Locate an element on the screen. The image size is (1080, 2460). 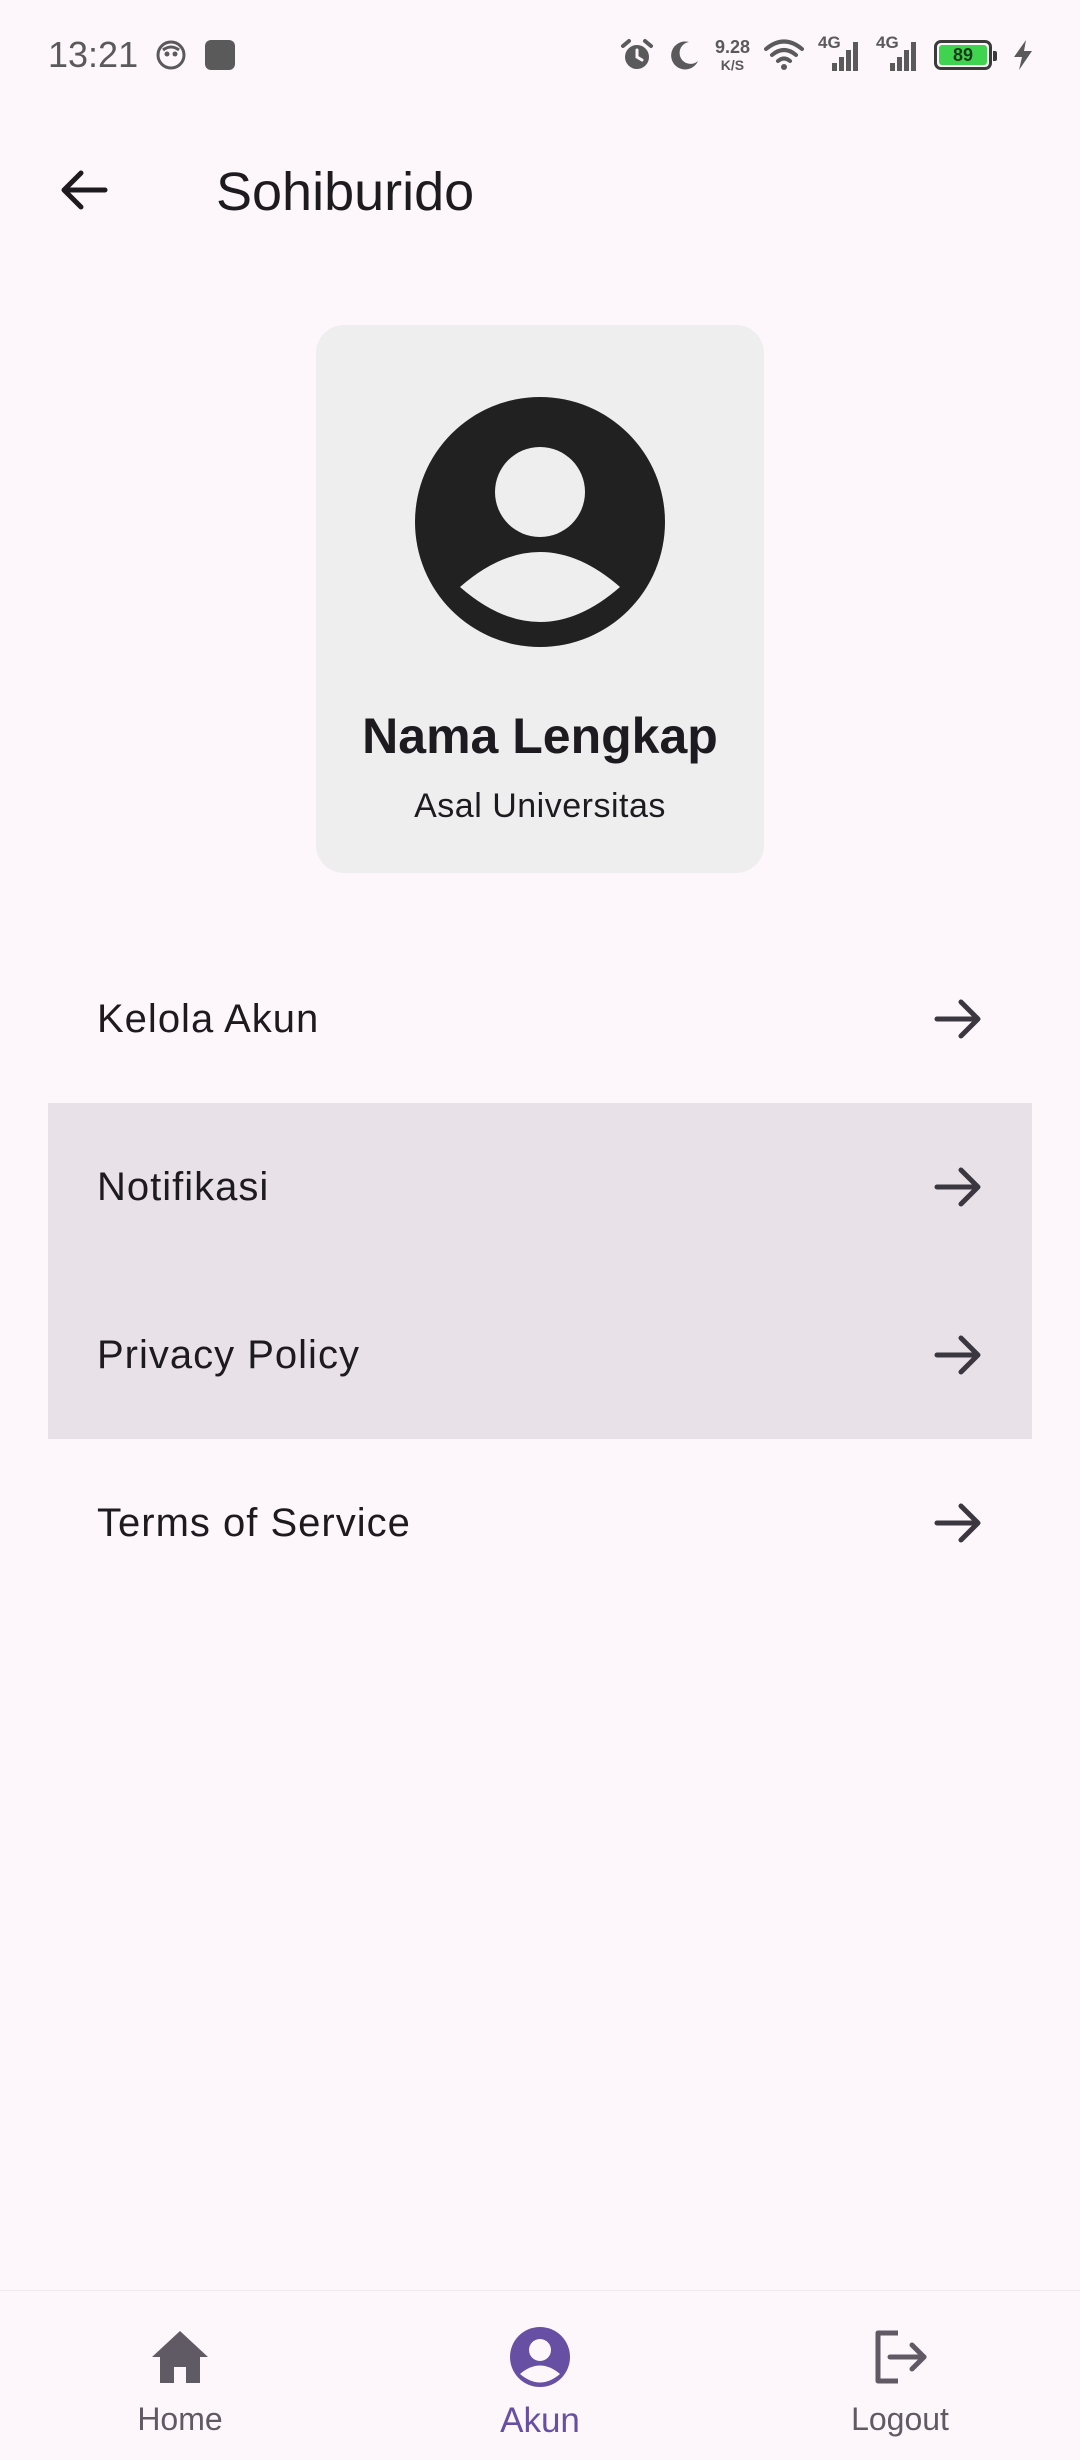
nav-item-logout: Logout is located at coordinates (900, 2375).